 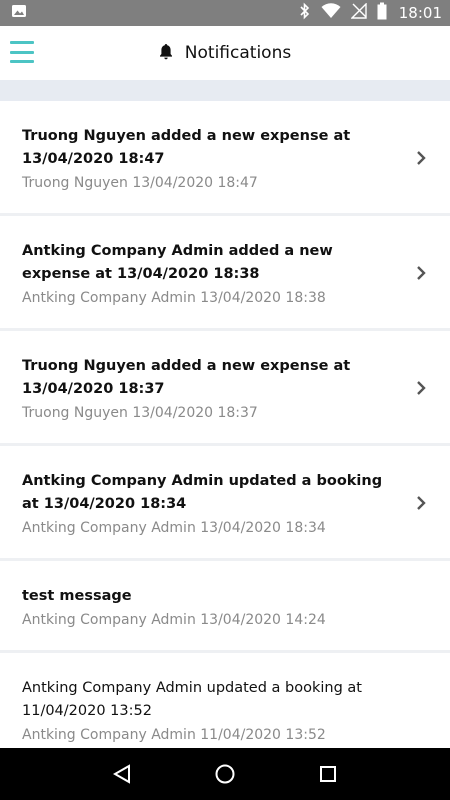 I want to click on bluetooth-icon, so click(x=305, y=13).